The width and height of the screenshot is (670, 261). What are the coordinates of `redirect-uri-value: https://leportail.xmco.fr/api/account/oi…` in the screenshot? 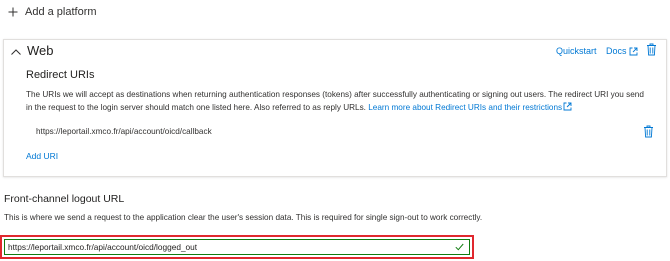 It's located at (124, 131).